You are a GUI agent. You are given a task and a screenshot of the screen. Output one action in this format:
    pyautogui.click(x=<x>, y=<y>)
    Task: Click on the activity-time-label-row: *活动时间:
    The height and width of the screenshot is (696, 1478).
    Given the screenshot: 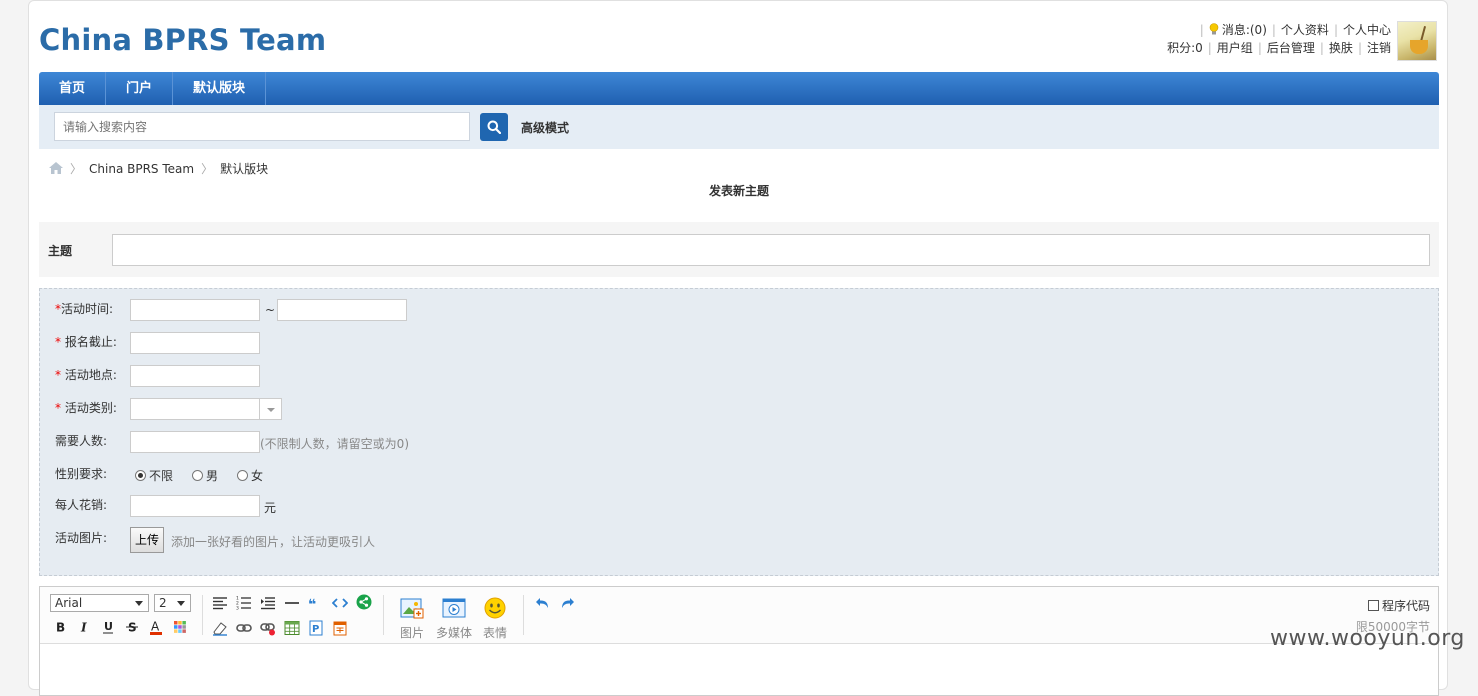 What is the action you would take?
    pyautogui.click(x=84, y=308)
    